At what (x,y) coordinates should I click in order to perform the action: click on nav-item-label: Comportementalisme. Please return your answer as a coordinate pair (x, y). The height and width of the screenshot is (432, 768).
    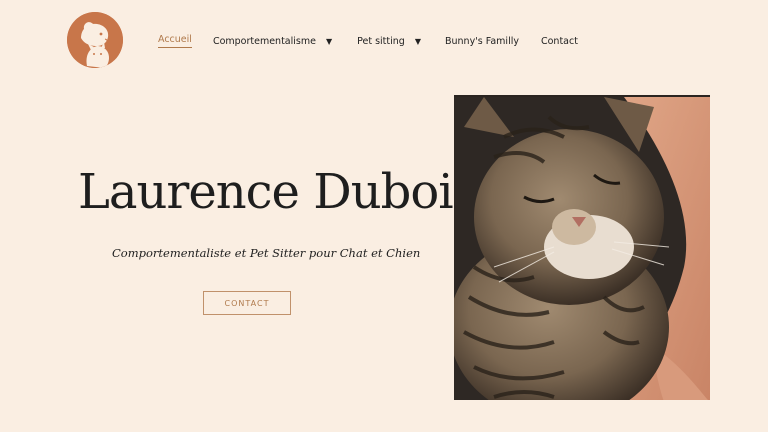
    Looking at the image, I should click on (264, 41).